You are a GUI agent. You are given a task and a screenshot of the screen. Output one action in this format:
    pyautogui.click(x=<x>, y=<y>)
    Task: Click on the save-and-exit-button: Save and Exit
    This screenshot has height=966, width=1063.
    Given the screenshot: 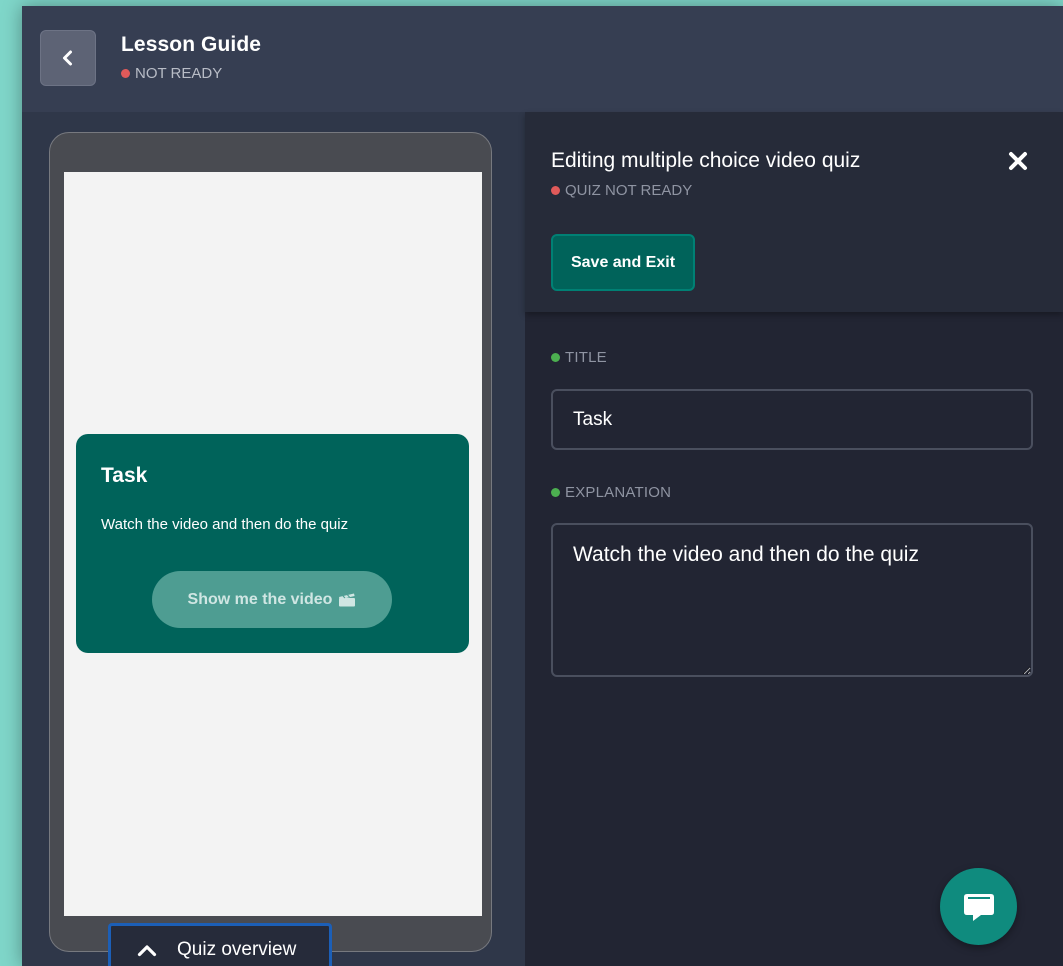 What is the action you would take?
    pyautogui.click(x=623, y=262)
    